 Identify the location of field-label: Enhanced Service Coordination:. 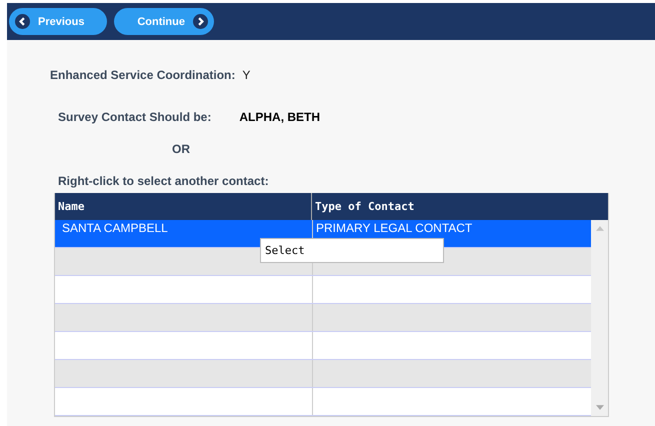
(143, 75).